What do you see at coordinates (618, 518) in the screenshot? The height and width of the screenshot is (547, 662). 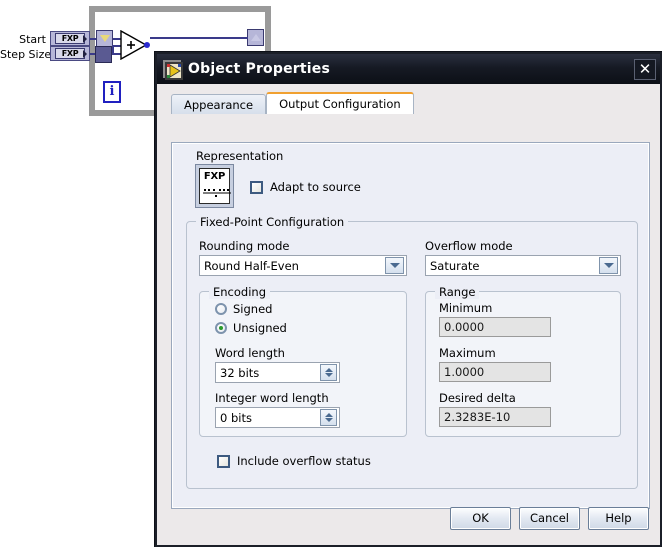 I see `help-button: Help` at bounding box center [618, 518].